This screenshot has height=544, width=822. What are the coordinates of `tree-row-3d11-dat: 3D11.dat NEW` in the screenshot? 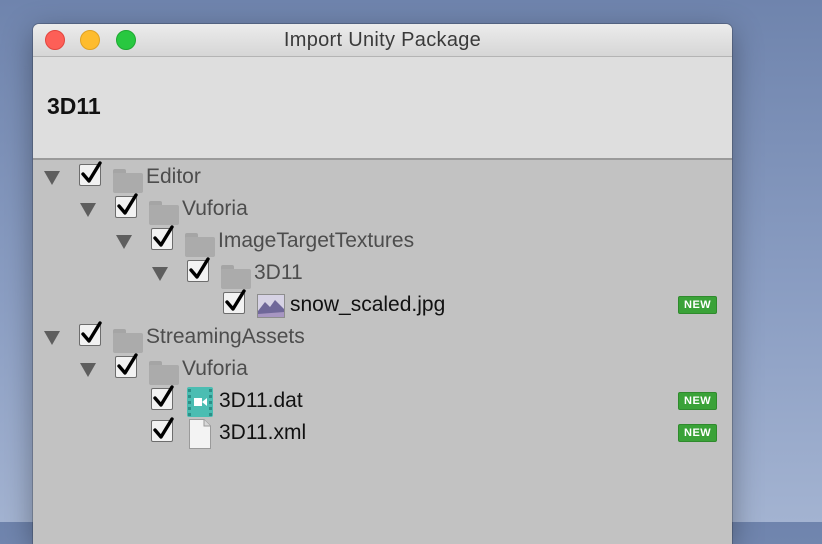 It's located at (382, 400).